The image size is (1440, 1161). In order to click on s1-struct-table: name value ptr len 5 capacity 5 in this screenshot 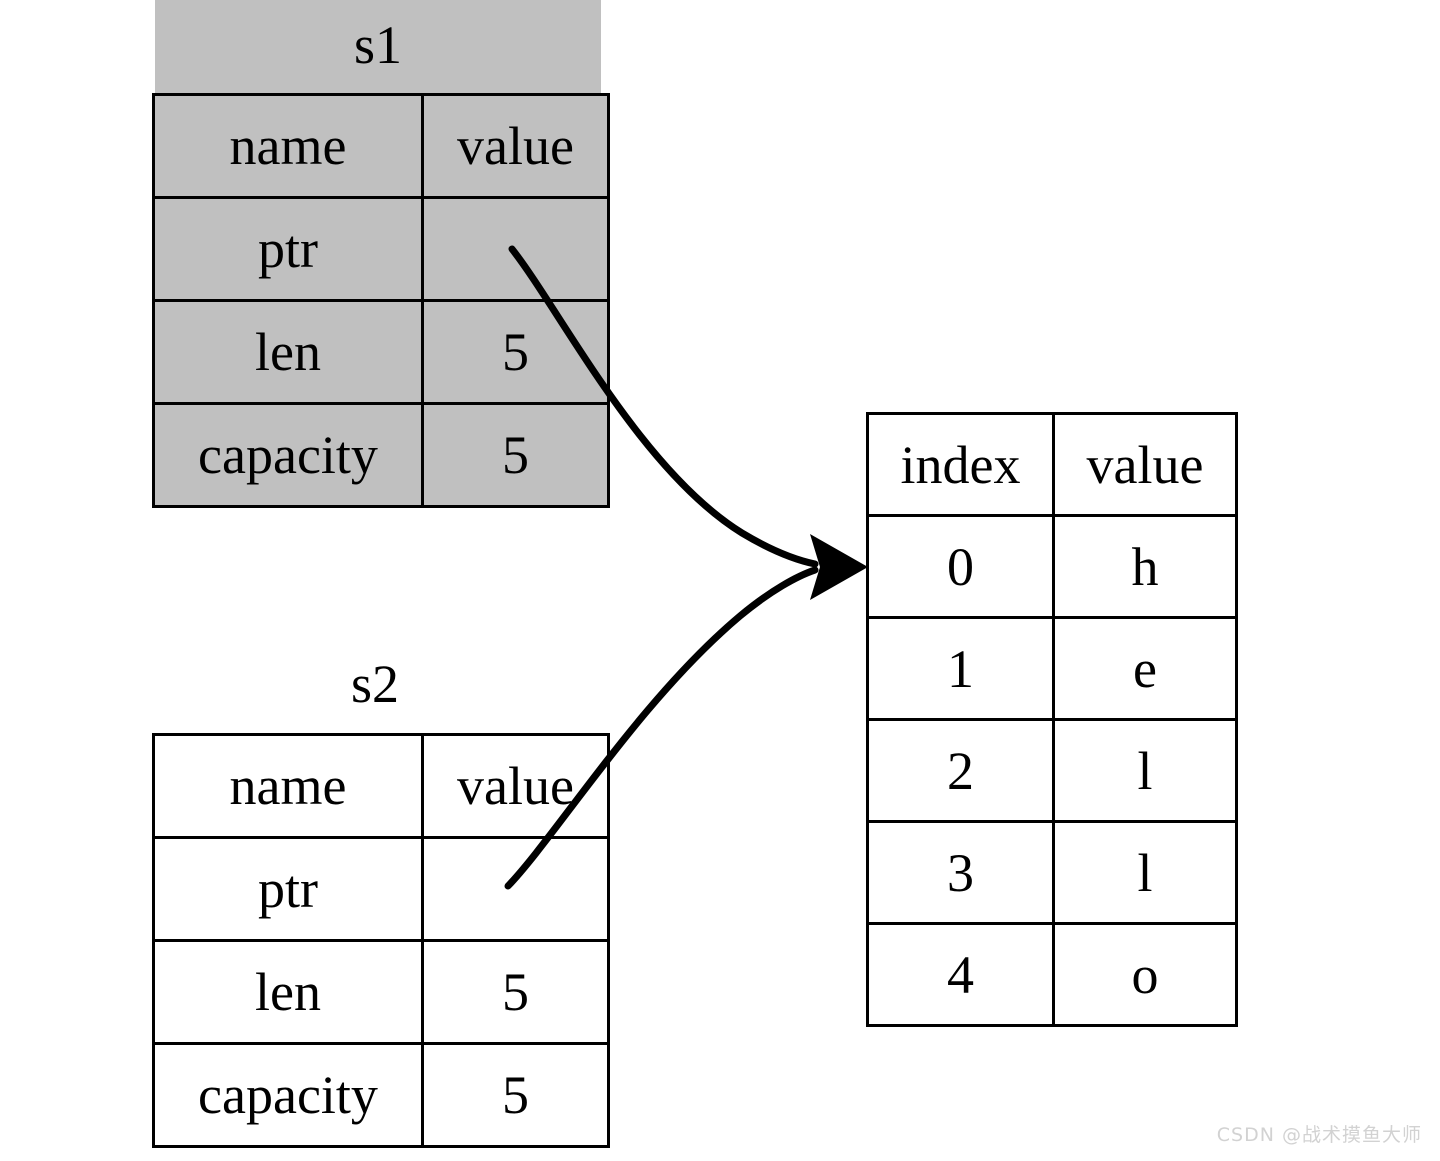, I will do `click(381, 300)`.